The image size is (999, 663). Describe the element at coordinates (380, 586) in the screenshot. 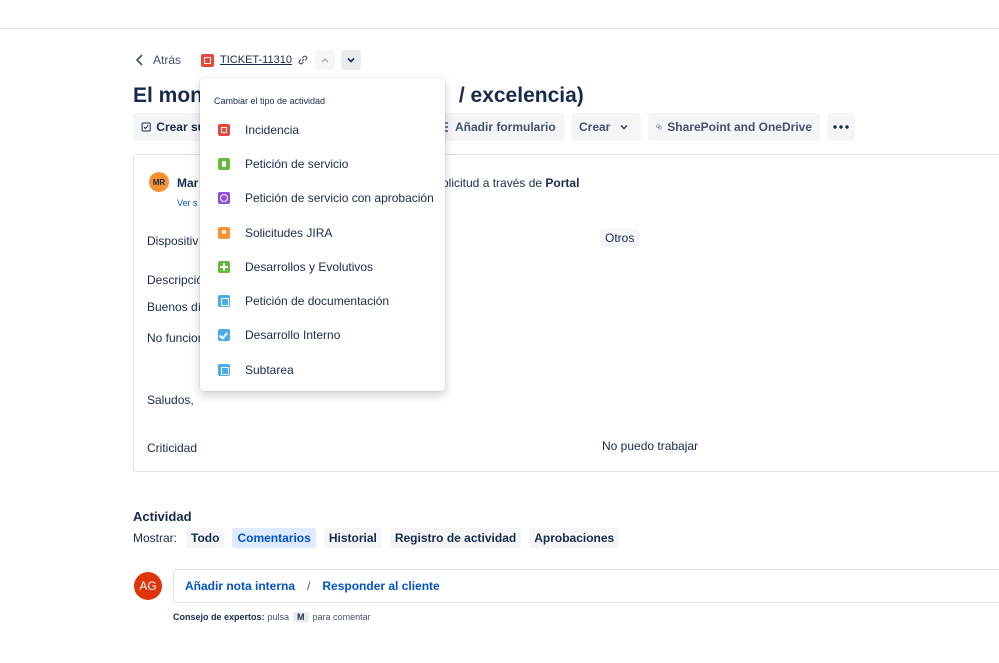

I see `reply-customer-link: Responder al cliente` at that location.